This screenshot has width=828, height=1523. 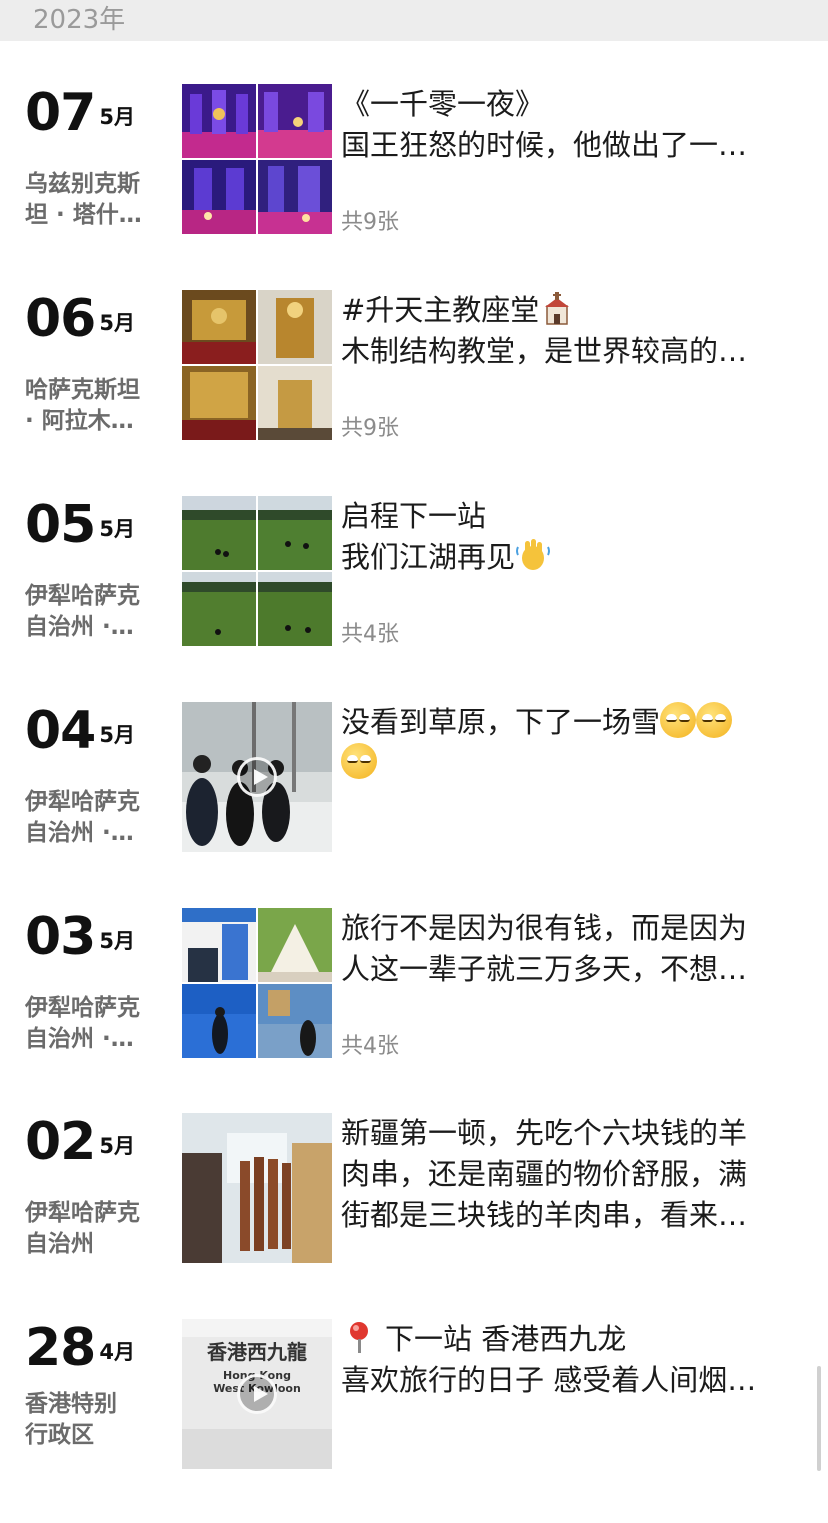 What do you see at coordinates (428, 557) in the screenshot?
I see `post-text-line: 我们江湖再见` at bounding box center [428, 557].